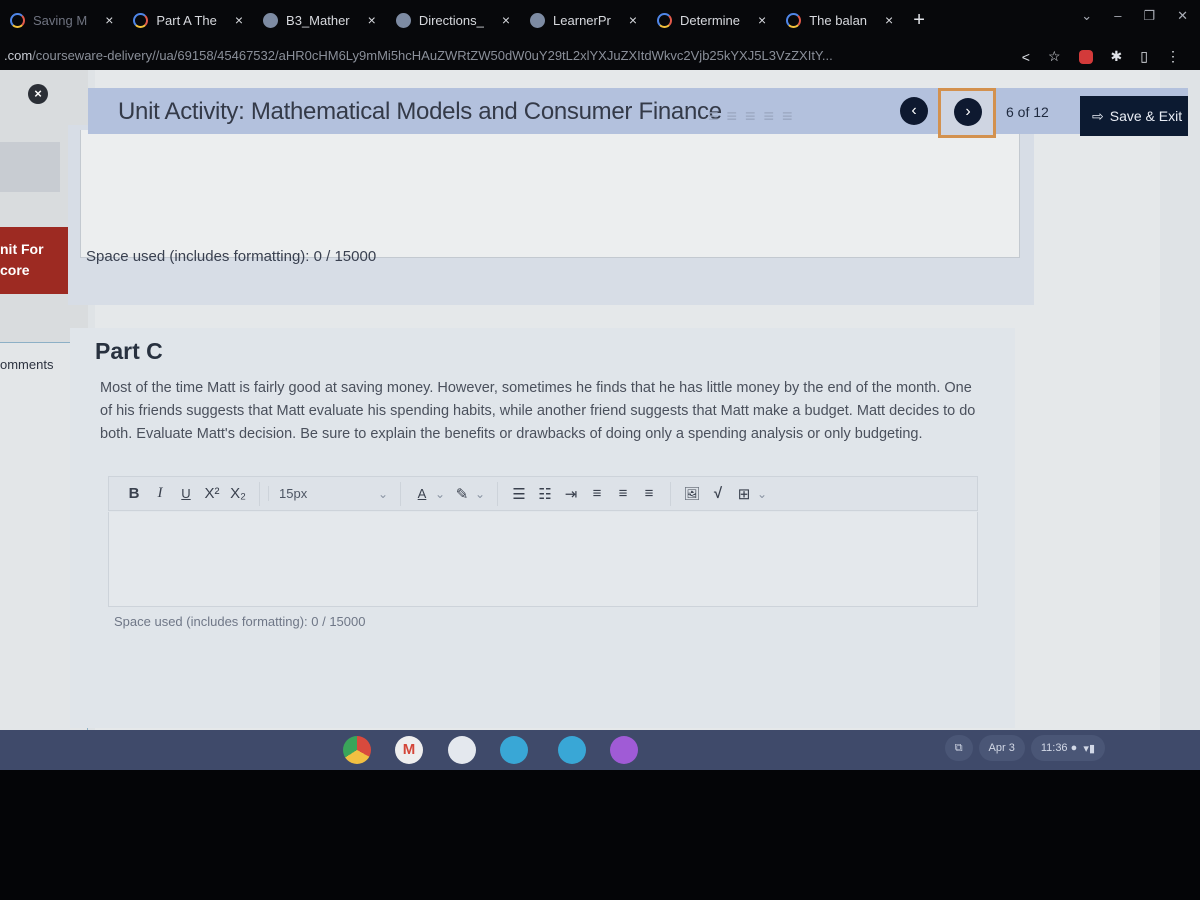 This screenshot has height=900, width=1200. What do you see at coordinates (1001, 748) in the screenshot?
I see `date-pill: Apr 3` at bounding box center [1001, 748].